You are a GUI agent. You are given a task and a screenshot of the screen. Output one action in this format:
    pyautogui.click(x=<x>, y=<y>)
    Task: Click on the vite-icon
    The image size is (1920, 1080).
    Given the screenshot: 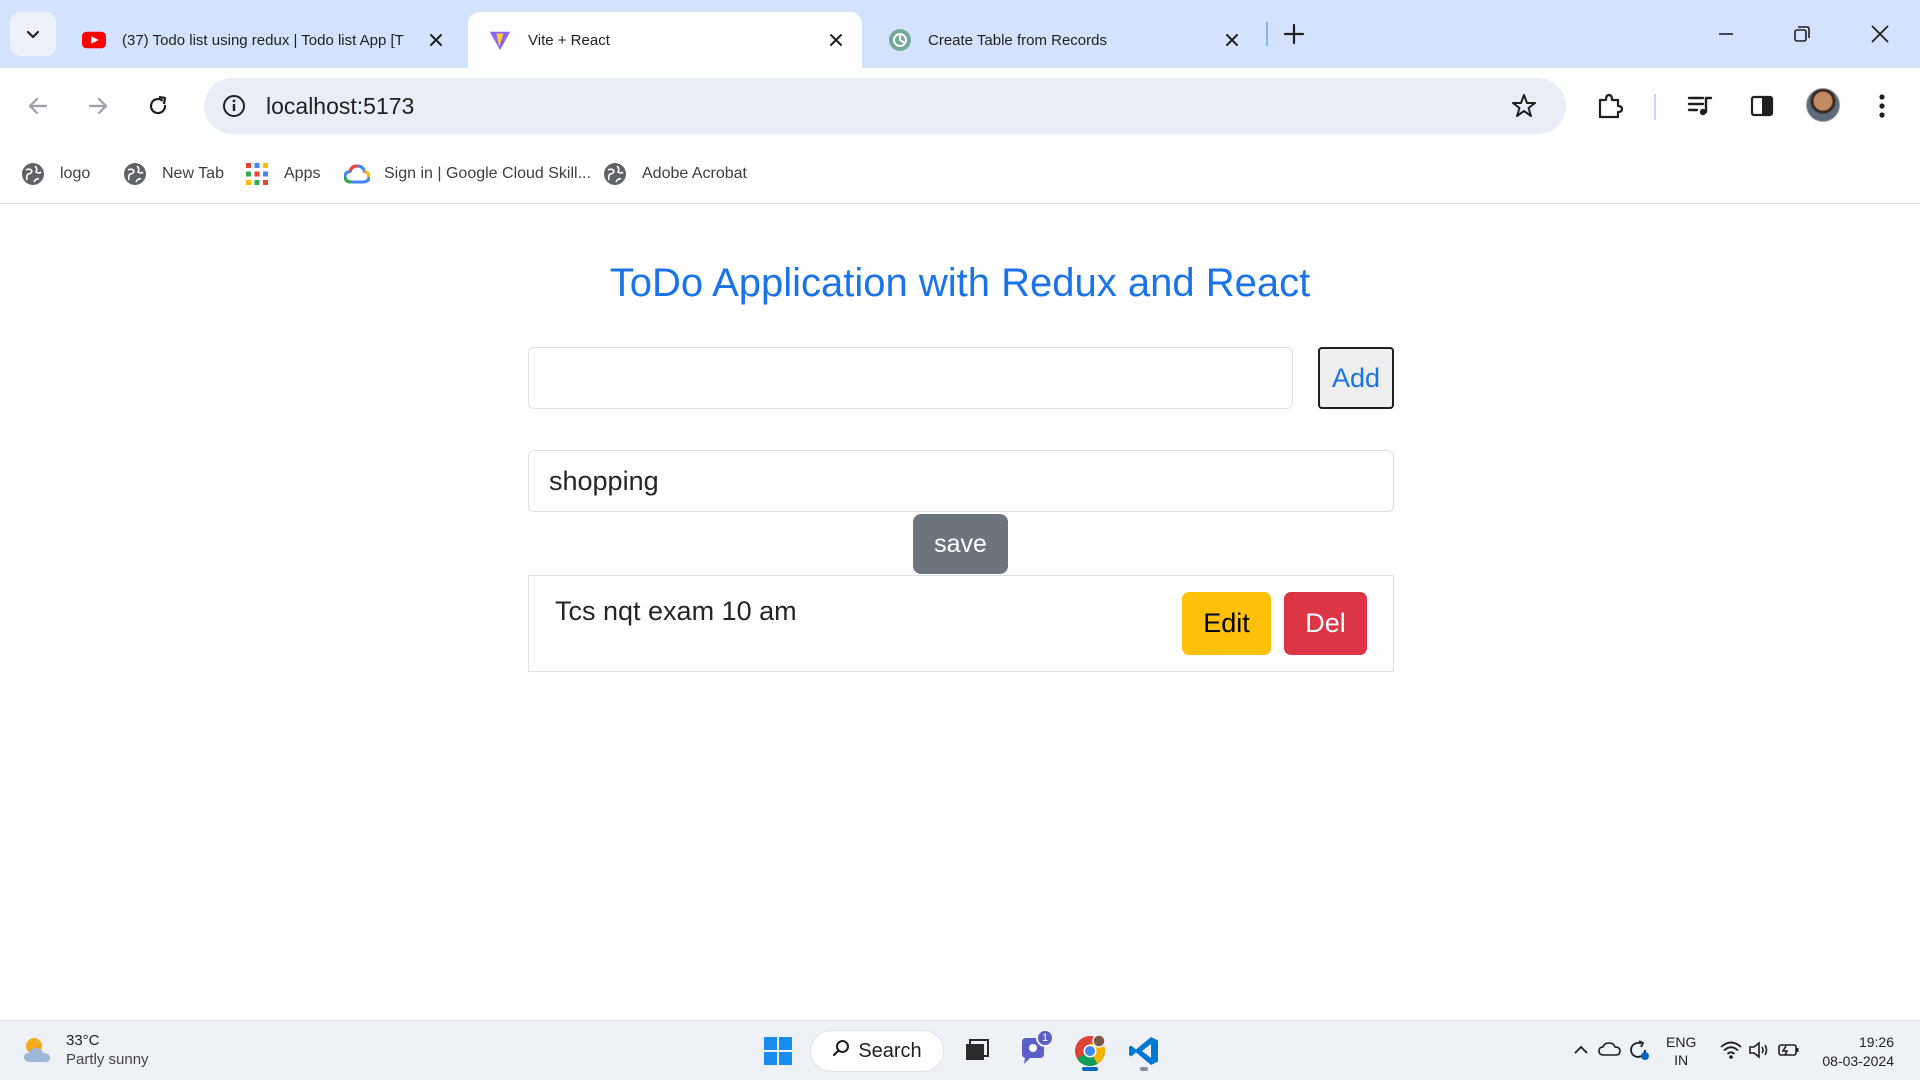 What is the action you would take?
    pyautogui.click(x=500, y=40)
    